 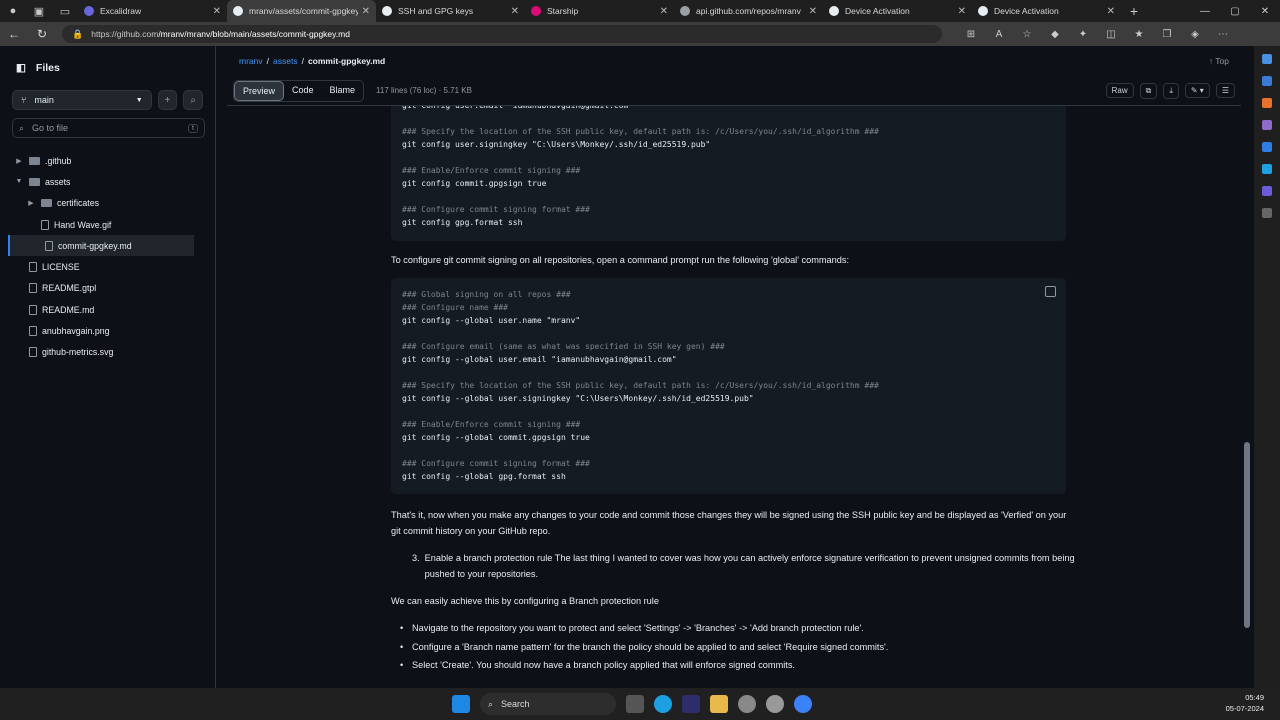 I want to click on tab-code: Code, so click(x=303, y=91).